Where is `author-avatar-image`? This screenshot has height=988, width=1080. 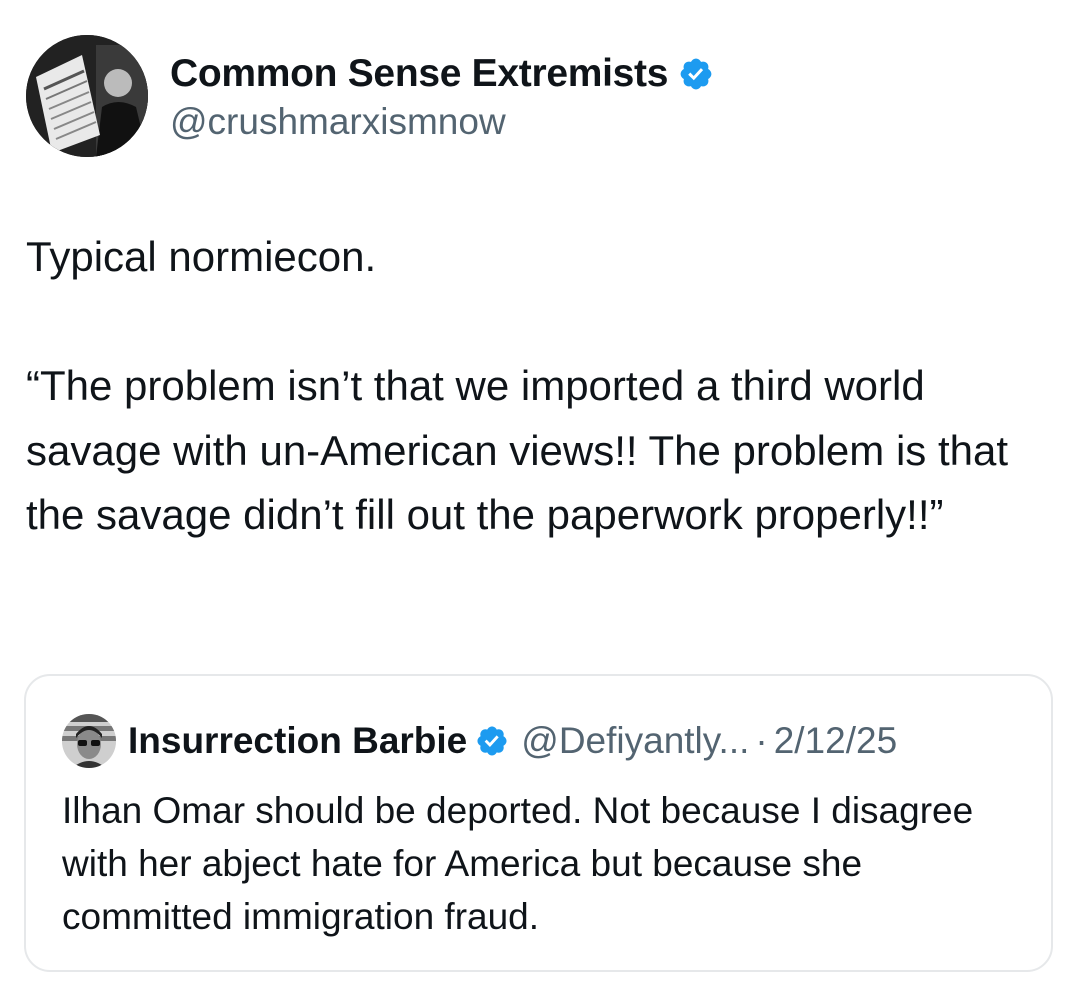 author-avatar-image is located at coordinates (87, 96).